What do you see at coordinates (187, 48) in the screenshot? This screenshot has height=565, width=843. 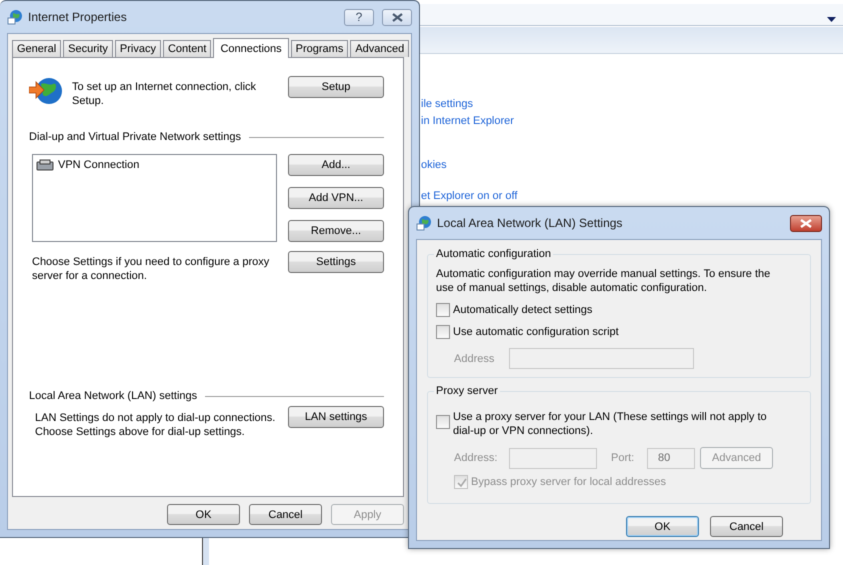 I see `tab: Content` at bounding box center [187, 48].